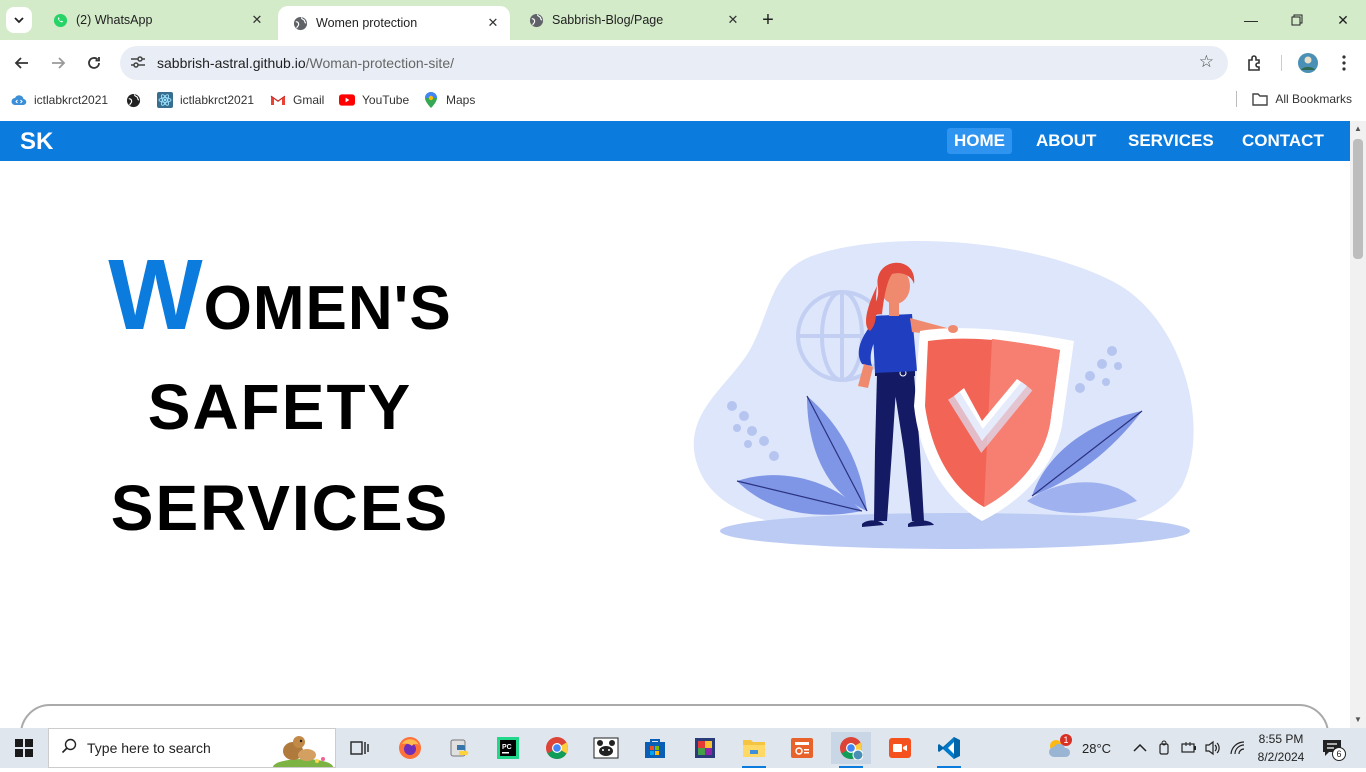  Describe the element at coordinates (655, 748) in the screenshot. I see `microsoft-store-icon` at that location.